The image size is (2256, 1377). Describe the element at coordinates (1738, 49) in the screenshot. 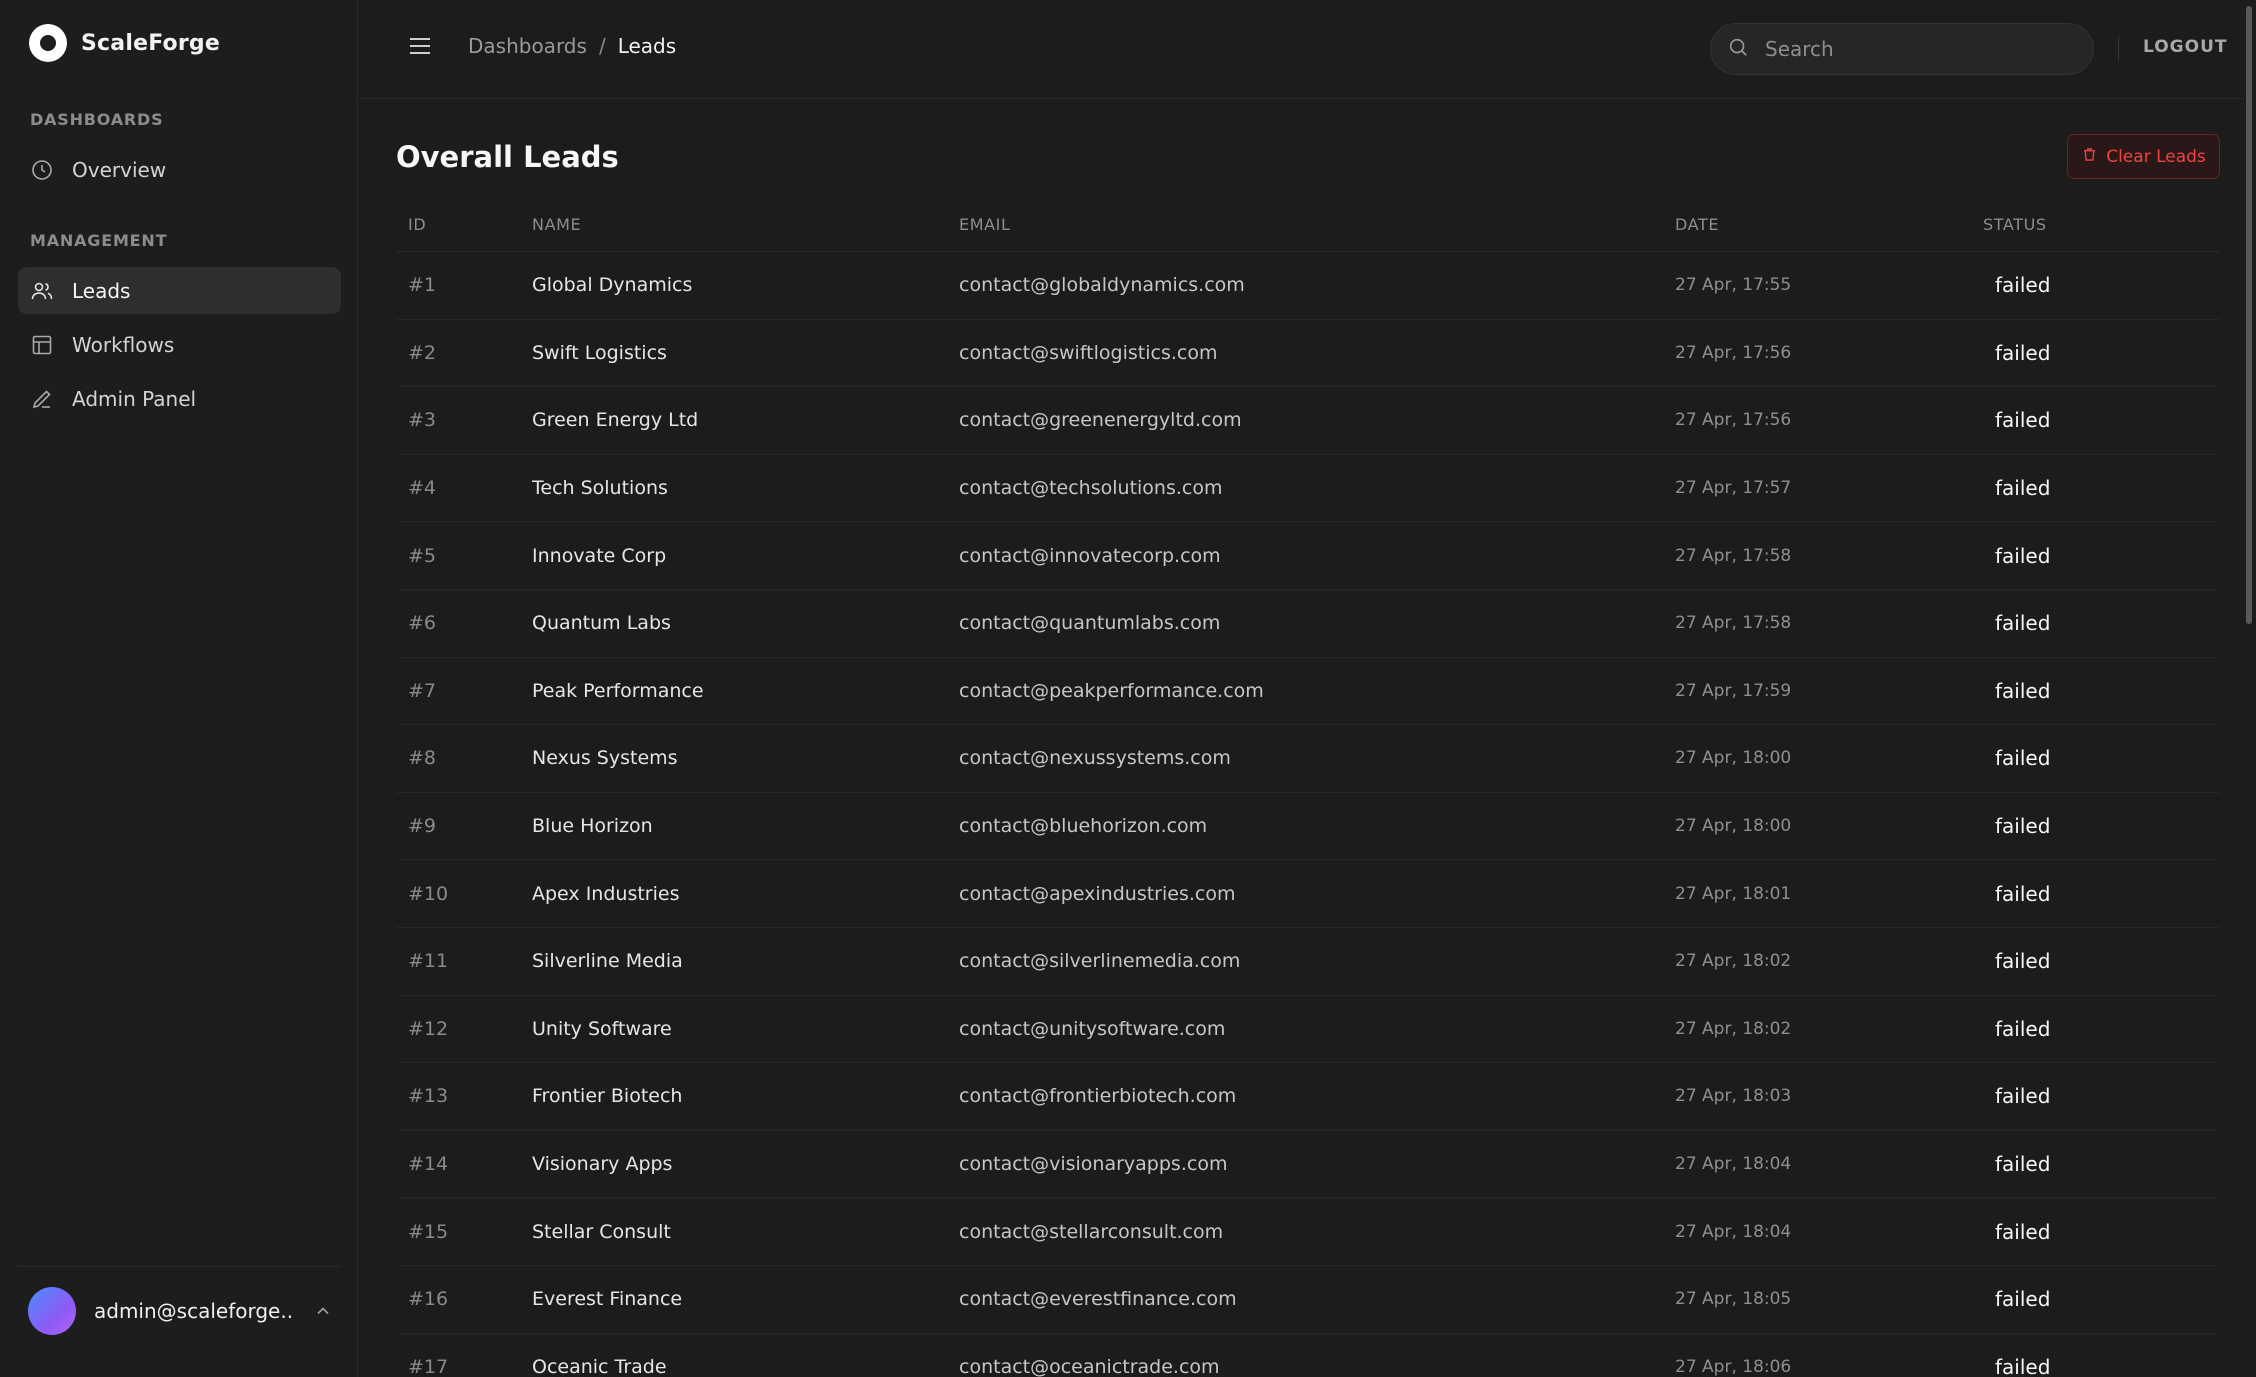

I see `search-icon` at that location.